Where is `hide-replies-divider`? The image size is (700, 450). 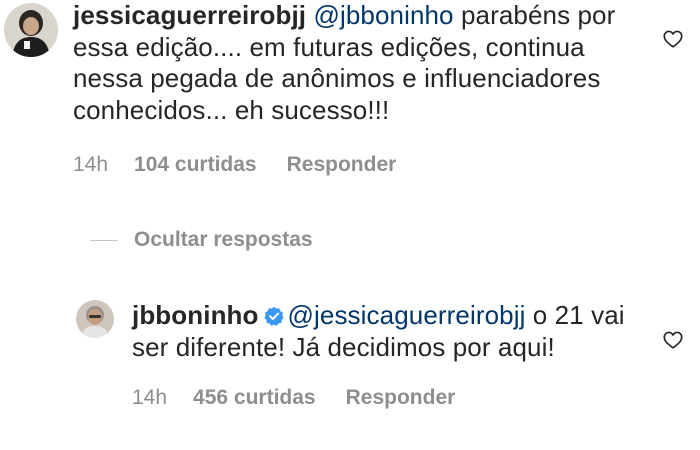
hide-replies-divider is located at coordinates (104, 240).